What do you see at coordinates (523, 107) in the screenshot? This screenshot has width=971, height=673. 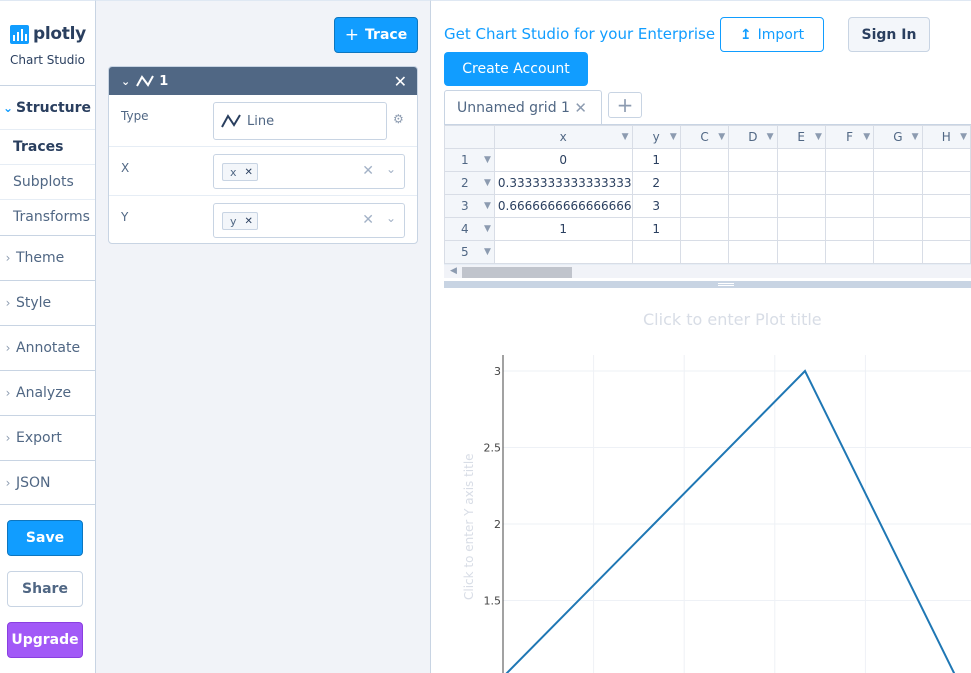 I see `tab-grid: Unnamed grid 1 ✕` at bounding box center [523, 107].